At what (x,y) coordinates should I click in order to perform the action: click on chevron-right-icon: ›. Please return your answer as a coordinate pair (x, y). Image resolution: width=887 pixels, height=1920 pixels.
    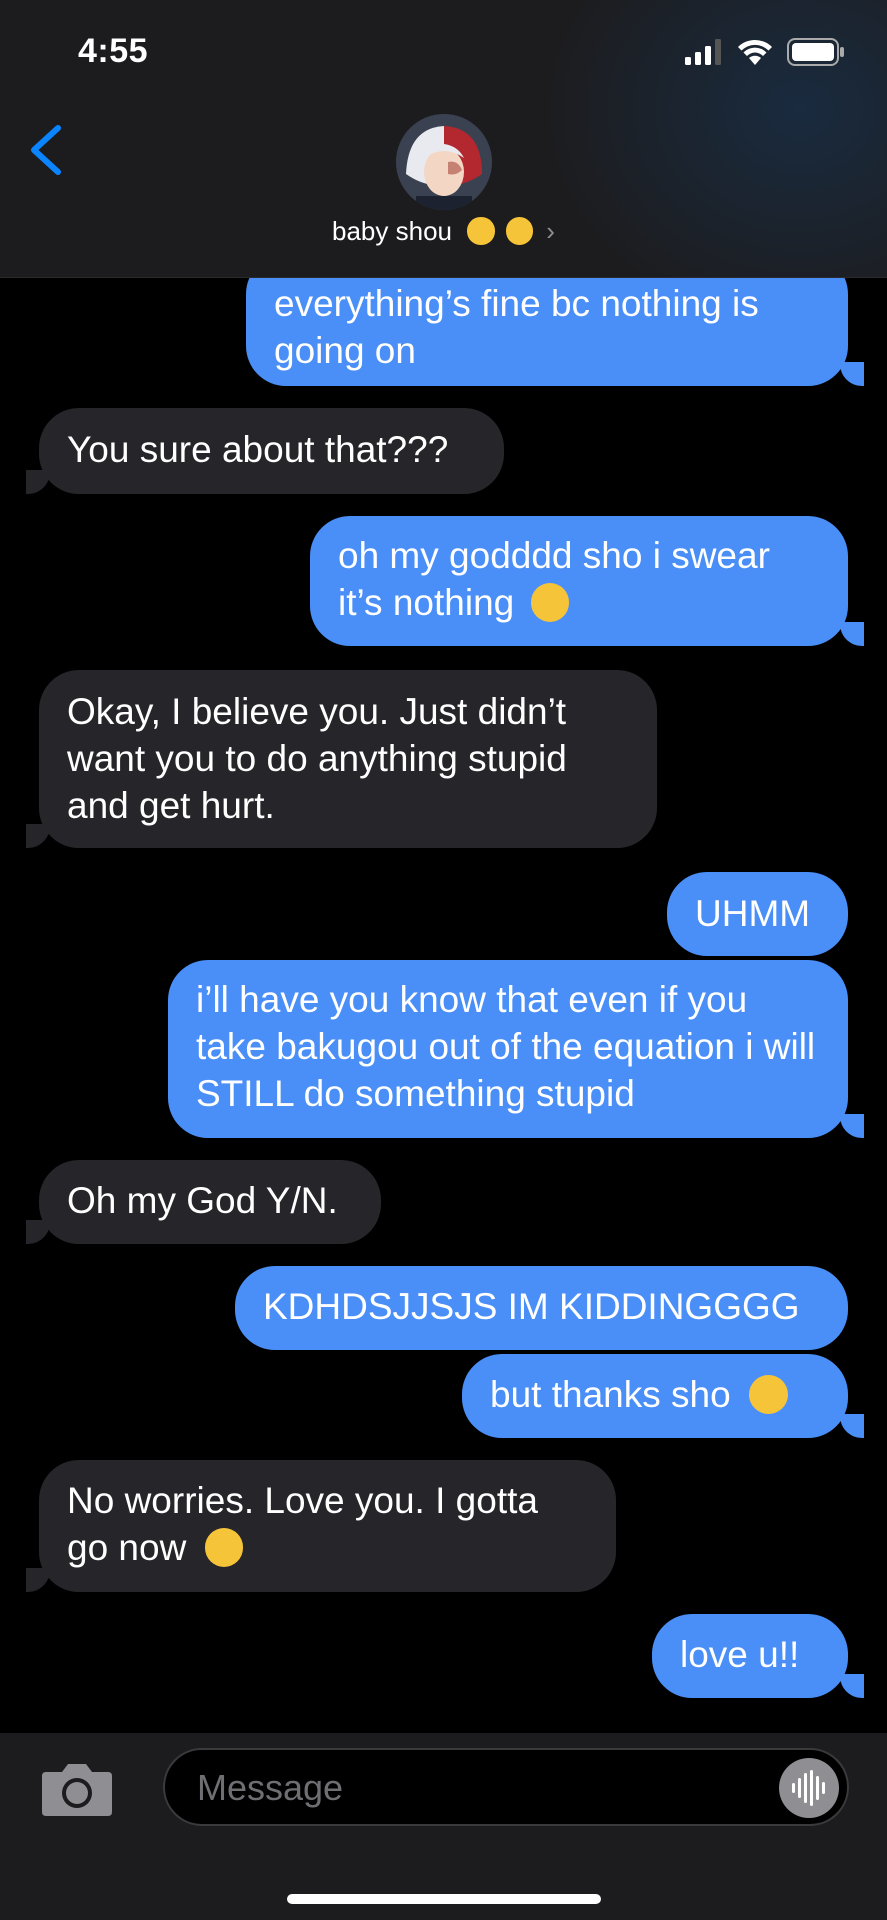
    Looking at the image, I should click on (550, 231).